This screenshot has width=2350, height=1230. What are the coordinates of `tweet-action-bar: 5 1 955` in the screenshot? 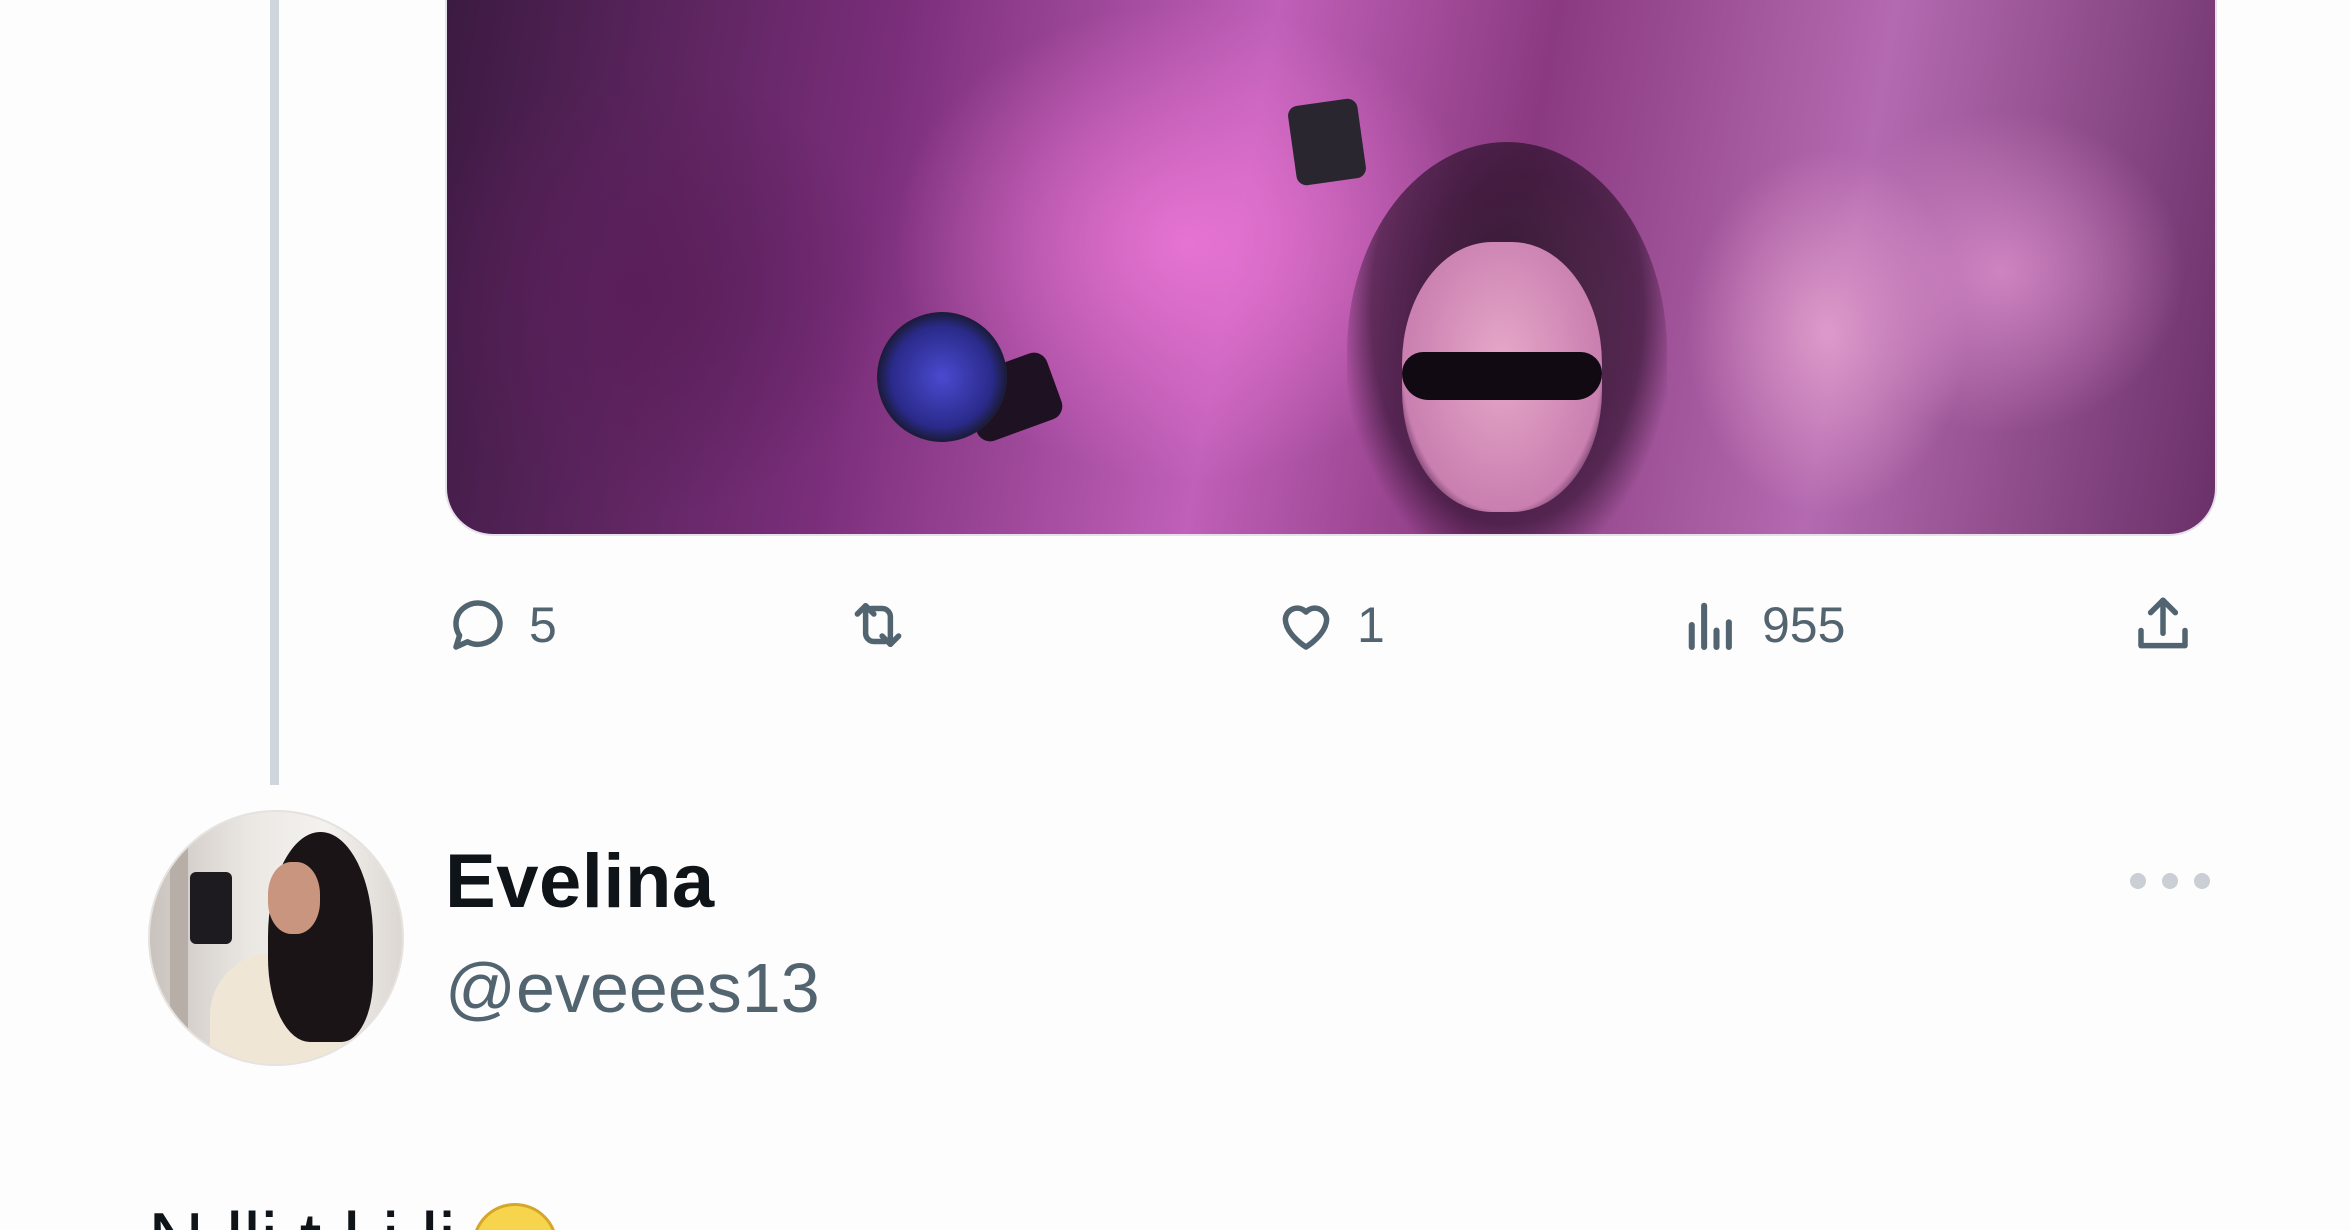 It's located at (1329, 625).